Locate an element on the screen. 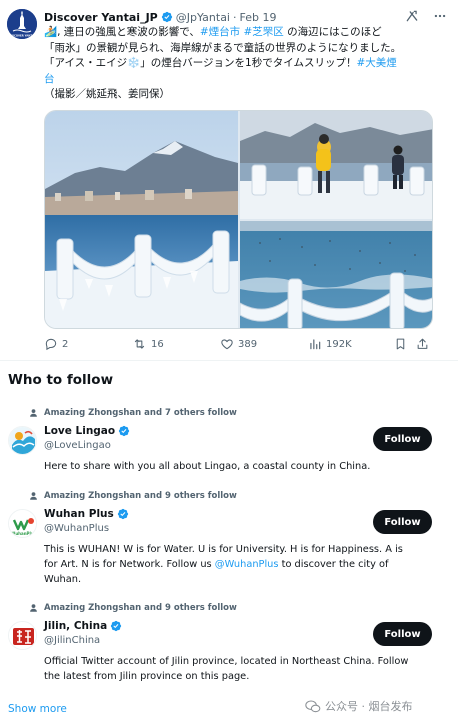  account-name-row: Love Lingao is located at coordinates (87, 431).